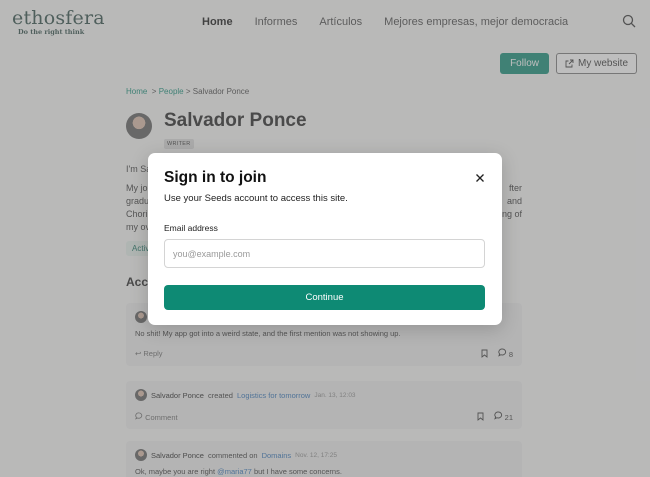 This screenshot has width=650, height=477. I want to click on continue-button: Continue, so click(324, 297).